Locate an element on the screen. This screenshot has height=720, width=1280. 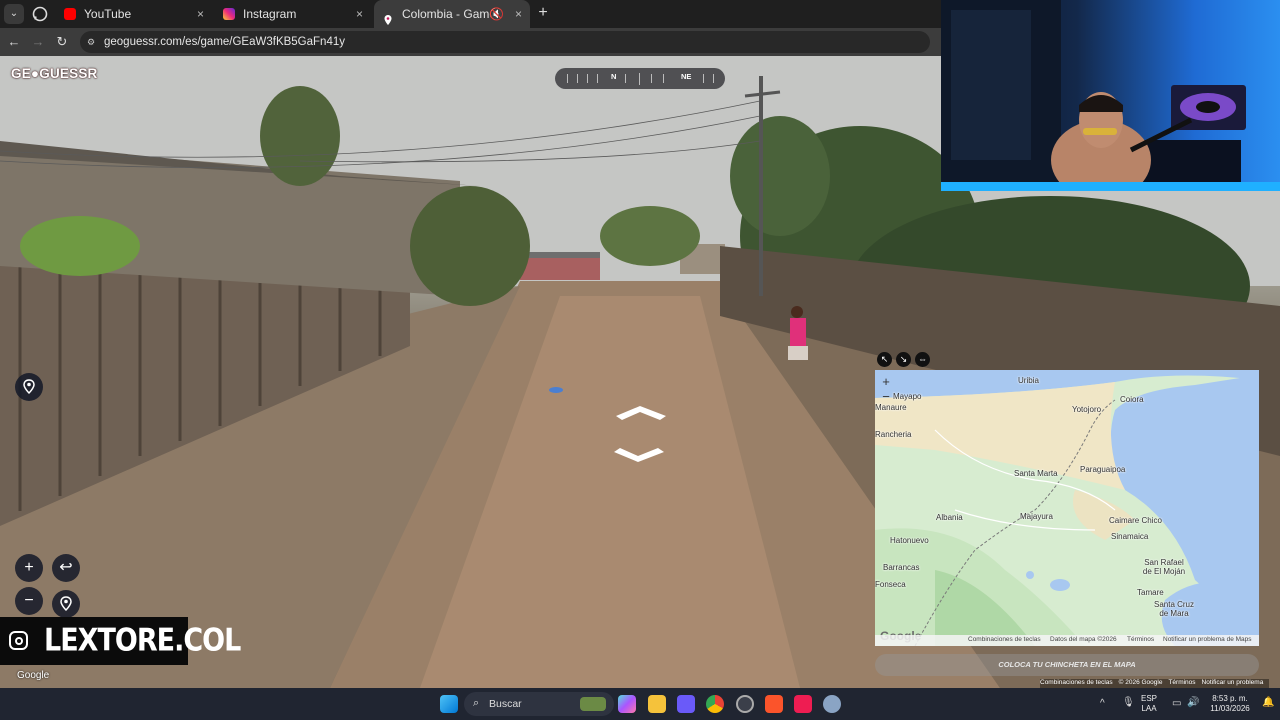
compass-northeast-label: NE is located at coordinates (686, 76).